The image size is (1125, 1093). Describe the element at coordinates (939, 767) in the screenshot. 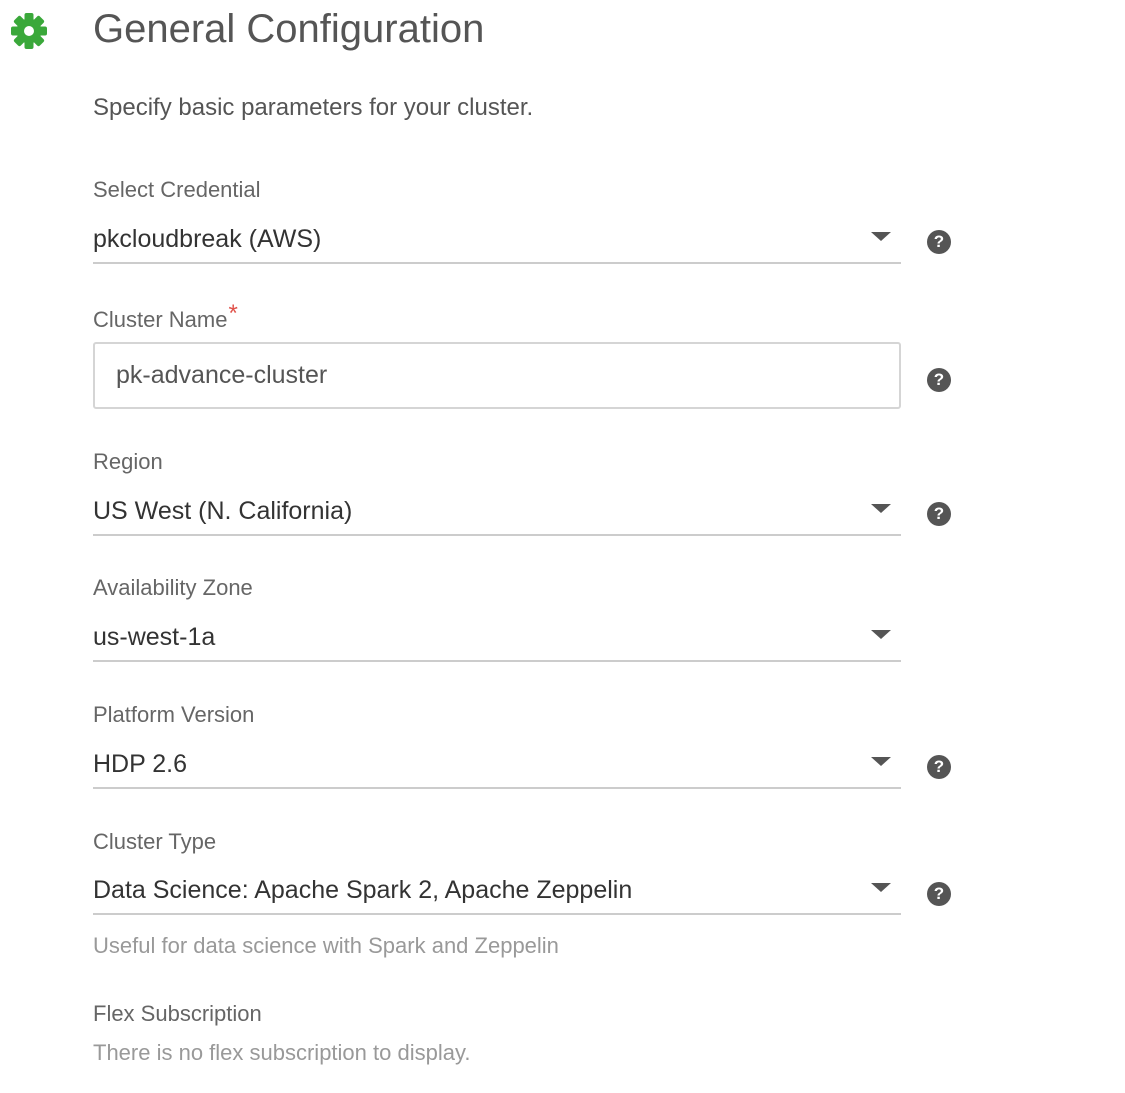

I see `platform-version-help-icon: ?` at that location.